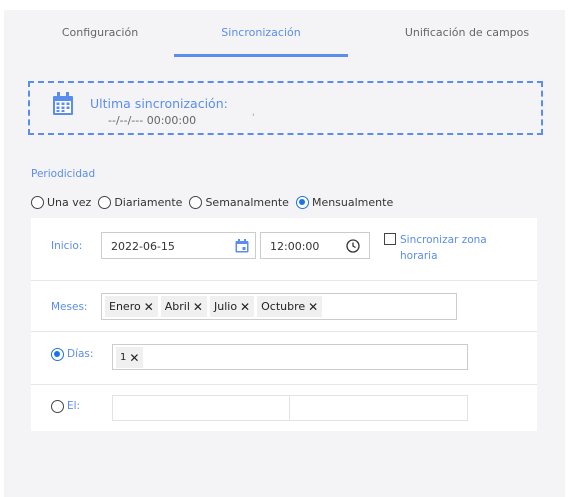 Image resolution: width=575 pixels, height=497 pixels. I want to click on tab-configuracion: Configuración, so click(100, 33).